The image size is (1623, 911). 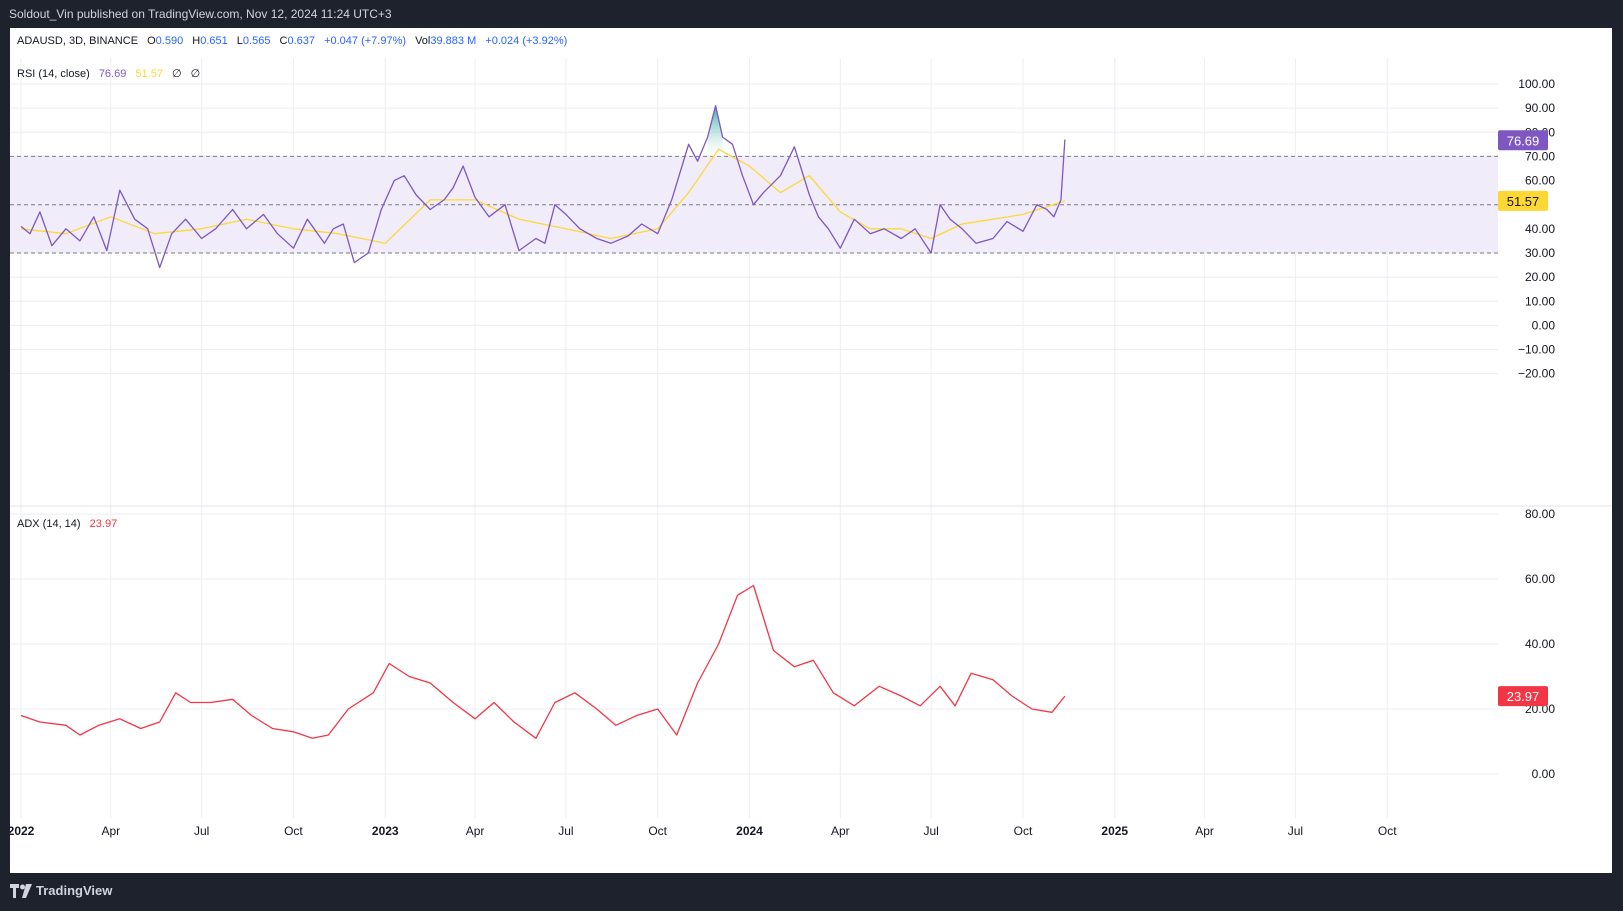 What do you see at coordinates (170, 41) in the screenshot?
I see `open-value: 0.590` at bounding box center [170, 41].